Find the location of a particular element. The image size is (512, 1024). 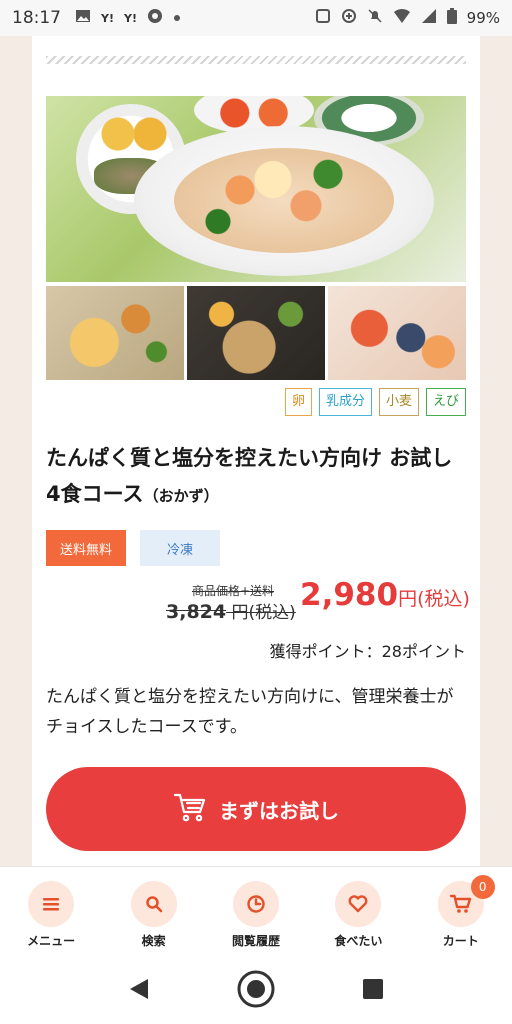

sale-price: 2,980円(税込) is located at coordinates (385, 595).